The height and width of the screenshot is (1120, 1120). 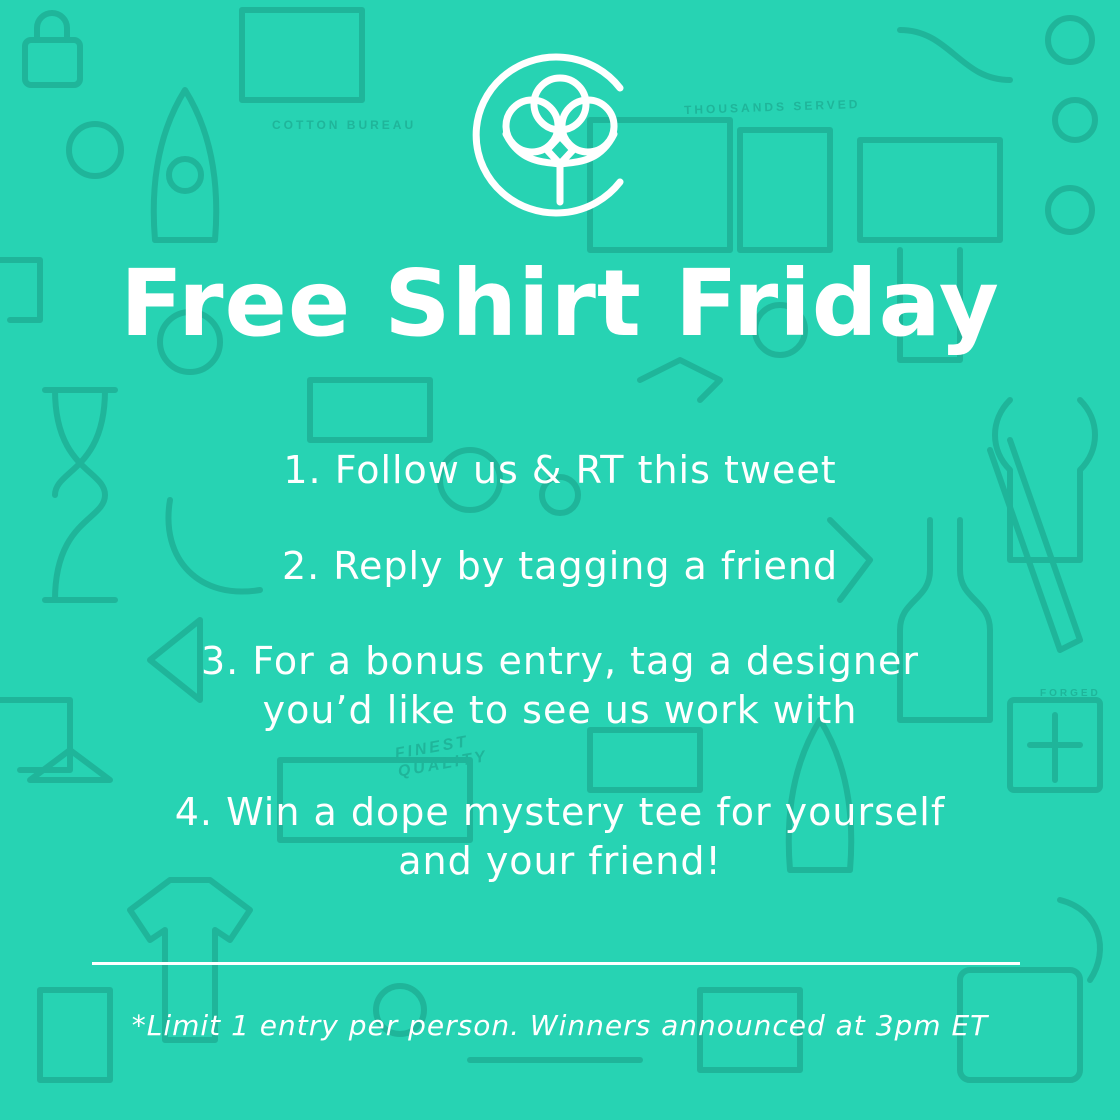 I want to click on bg-brand-text: COTTON BUREAU, so click(x=344, y=125).